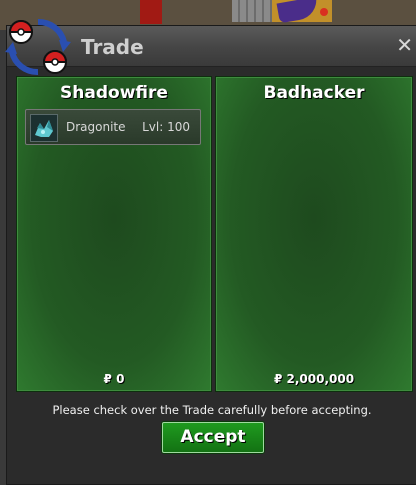 Image resolution: width=416 pixels, height=485 pixels. I want to click on right-money: ₽ 2,000,000, so click(314, 379).